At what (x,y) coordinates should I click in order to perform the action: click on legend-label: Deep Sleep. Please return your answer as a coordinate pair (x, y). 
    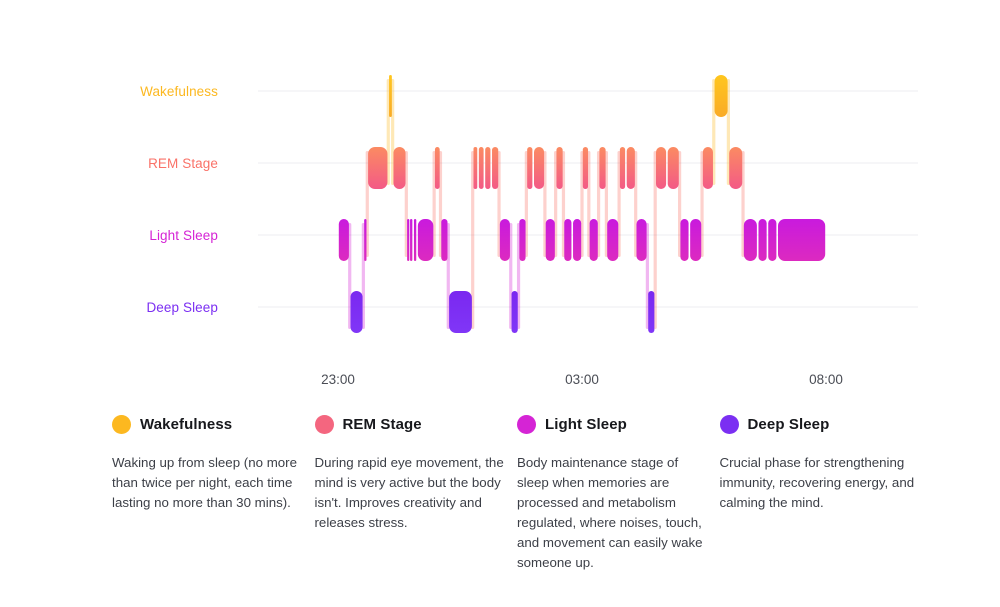
    Looking at the image, I should click on (788, 424).